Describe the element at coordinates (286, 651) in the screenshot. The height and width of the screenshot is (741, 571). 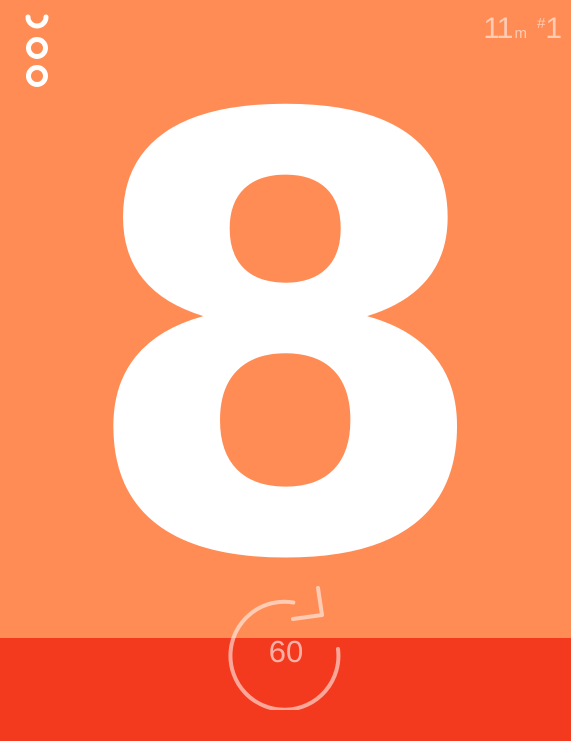
I see `restart-seconds-label: 60` at that location.